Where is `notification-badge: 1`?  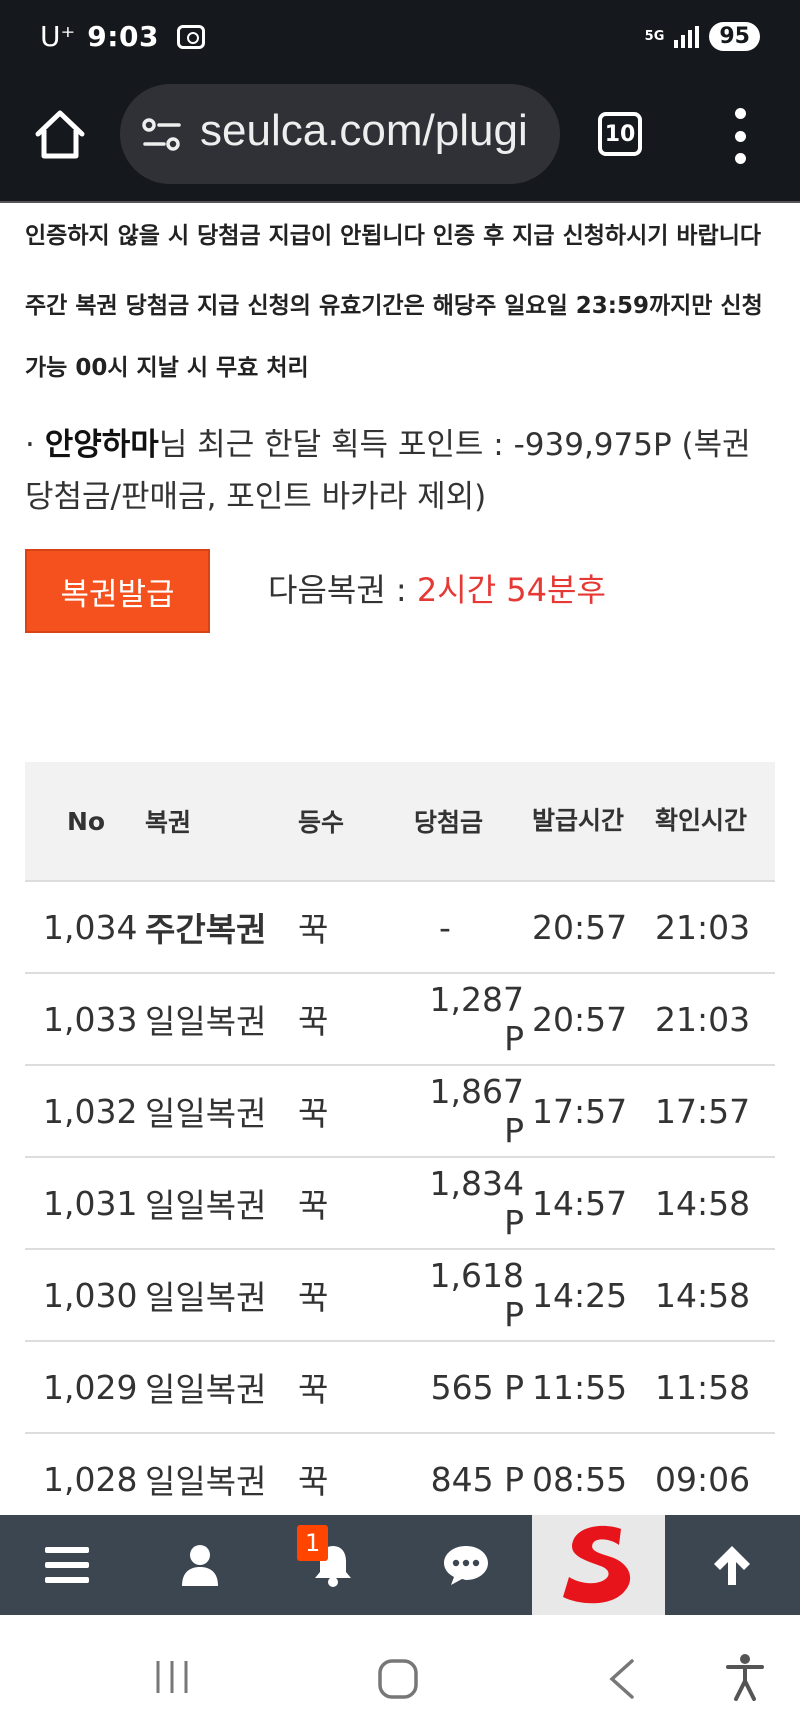
notification-badge: 1 is located at coordinates (313, 1543).